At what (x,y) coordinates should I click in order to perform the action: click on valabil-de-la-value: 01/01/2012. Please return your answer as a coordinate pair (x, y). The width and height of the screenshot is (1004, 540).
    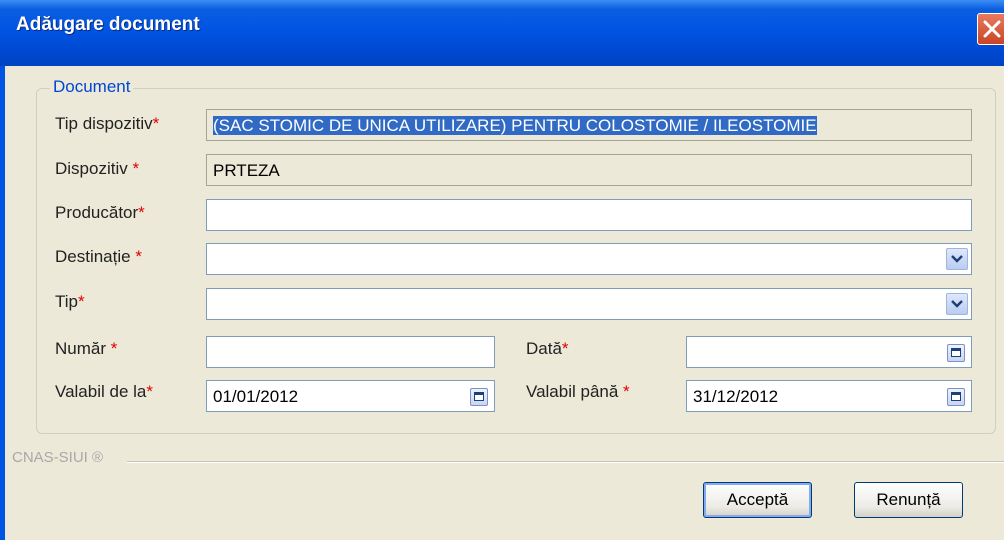
    Looking at the image, I should click on (256, 396).